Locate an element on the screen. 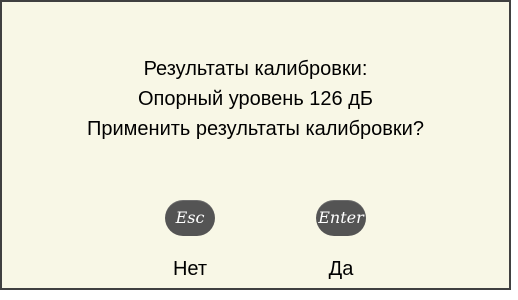  message-line-2: Опорный уровень 126 дБ is located at coordinates (255, 99).